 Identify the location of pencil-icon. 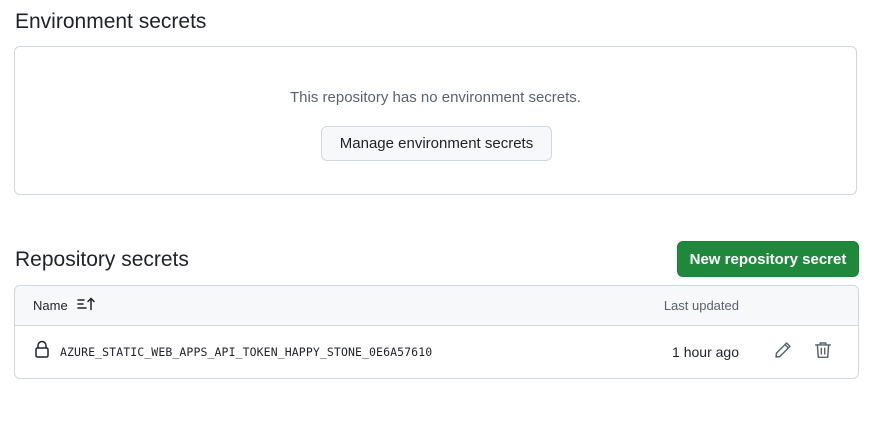
(783, 350).